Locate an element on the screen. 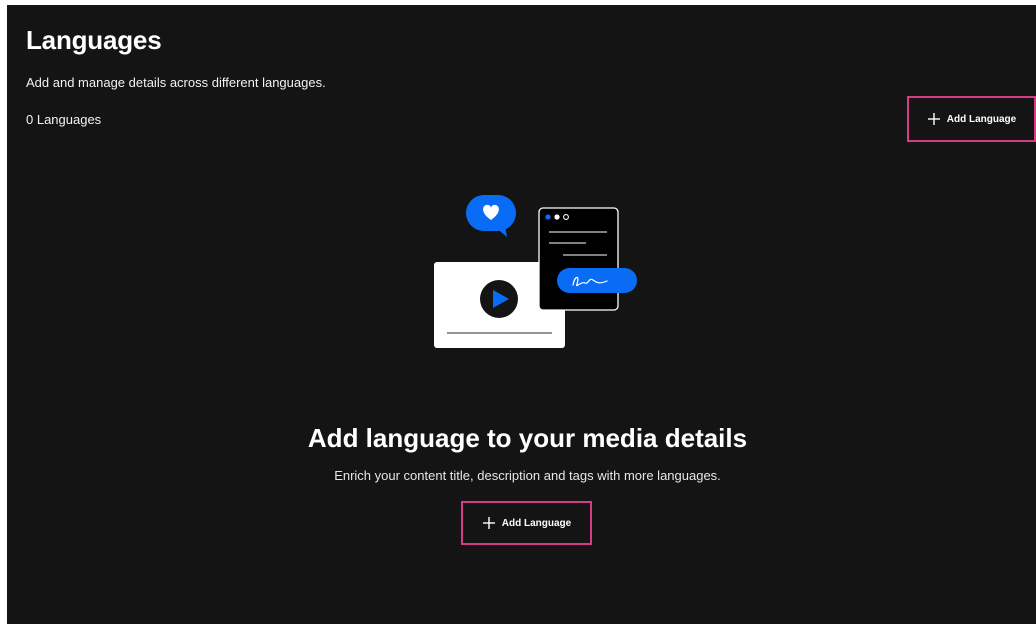 Image resolution: width=1036 pixels, height=624 pixels. languages-count: 0 Languages is located at coordinates (64, 119).